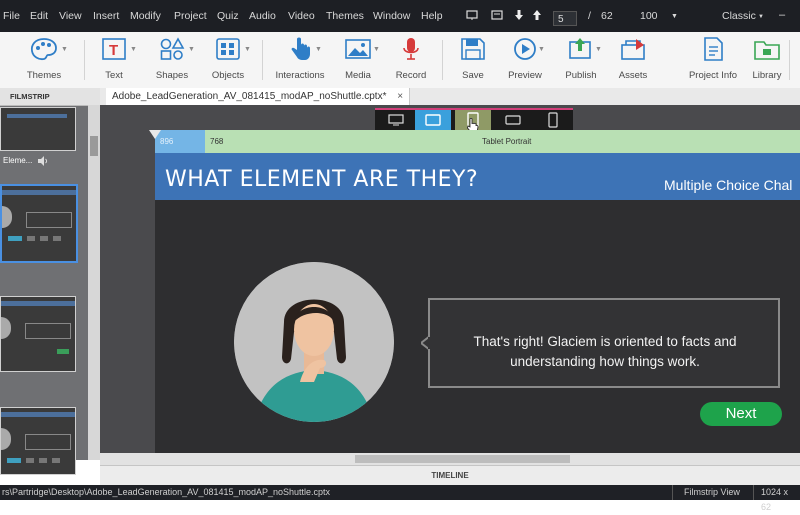 The width and height of the screenshot is (800, 515). I want to click on objects-caret-icon: ▼, so click(247, 49).